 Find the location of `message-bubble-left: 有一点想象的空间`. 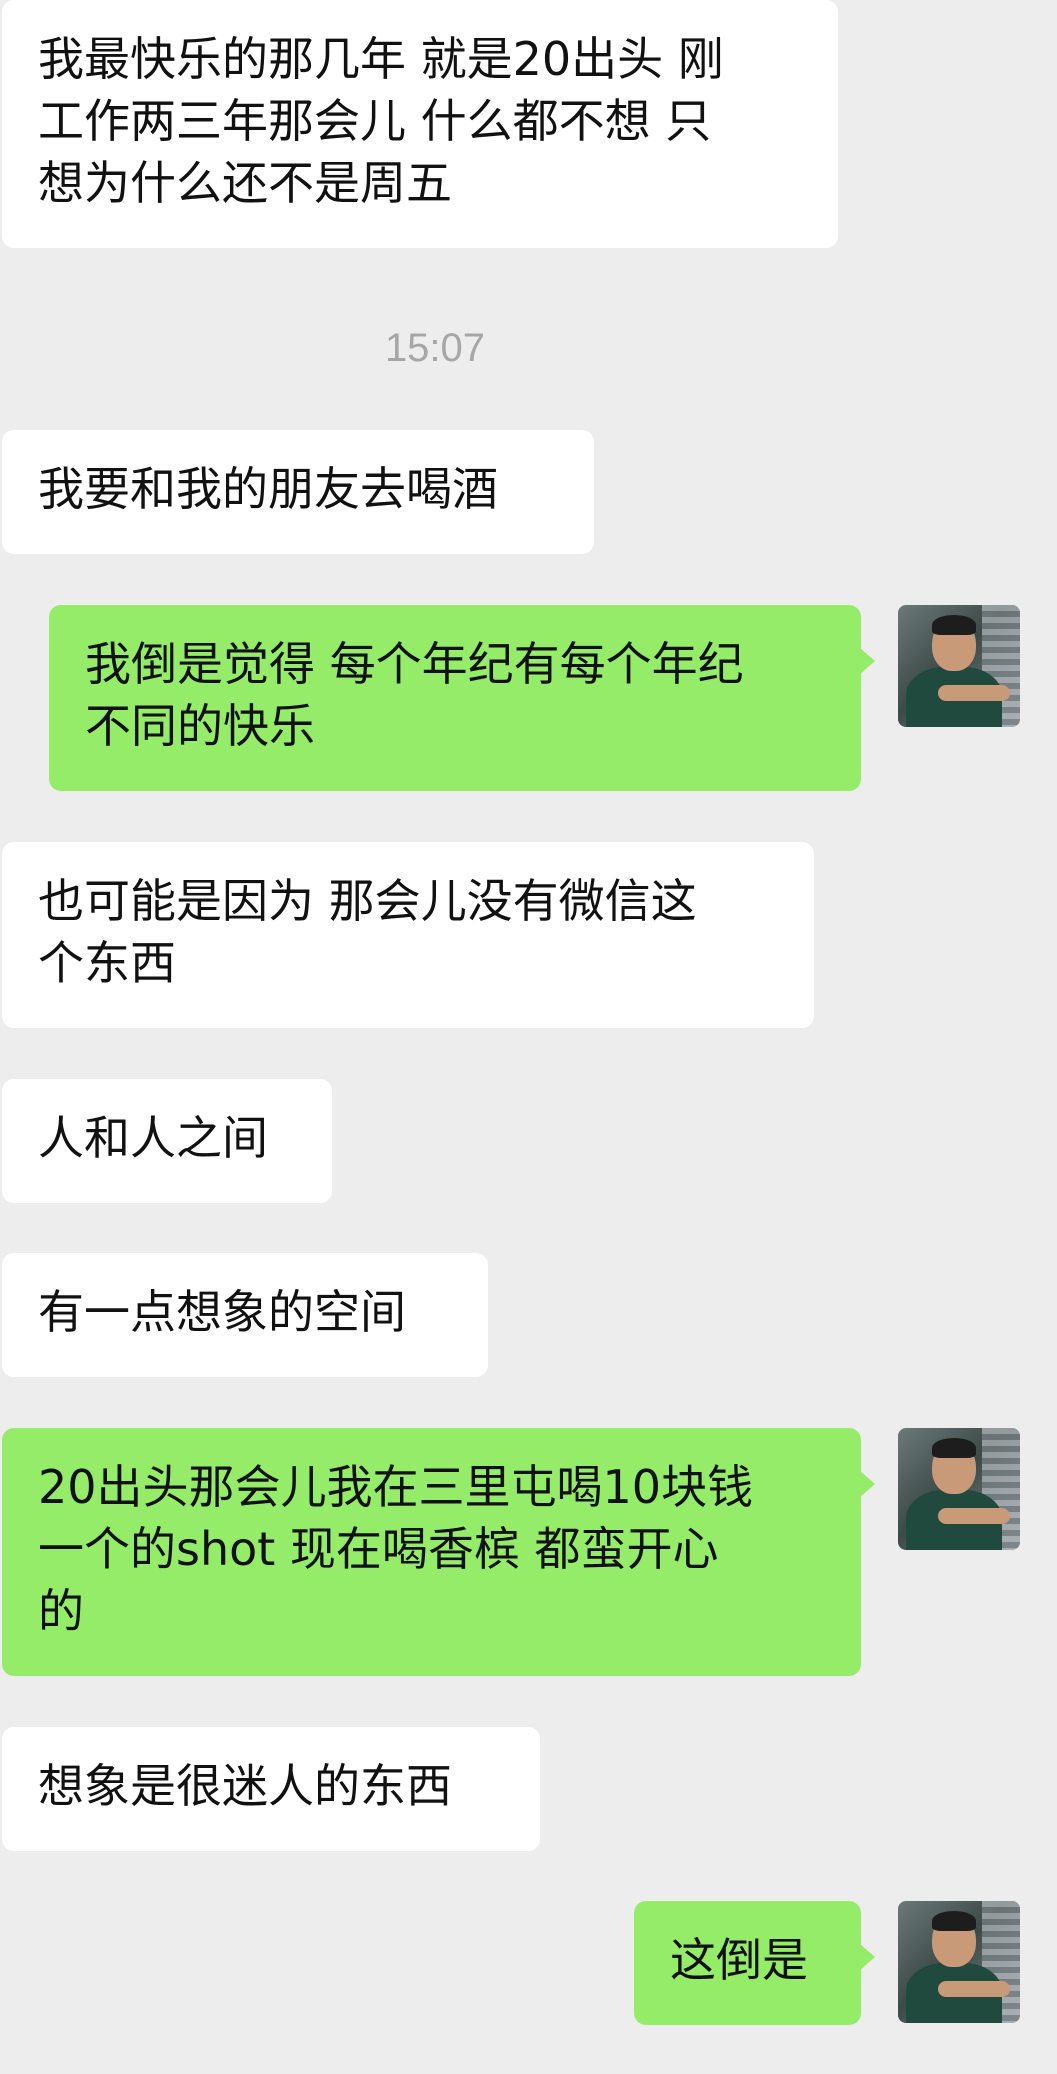

message-bubble-left: 有一点想象的空间 is located at coordinates (245, 1315).